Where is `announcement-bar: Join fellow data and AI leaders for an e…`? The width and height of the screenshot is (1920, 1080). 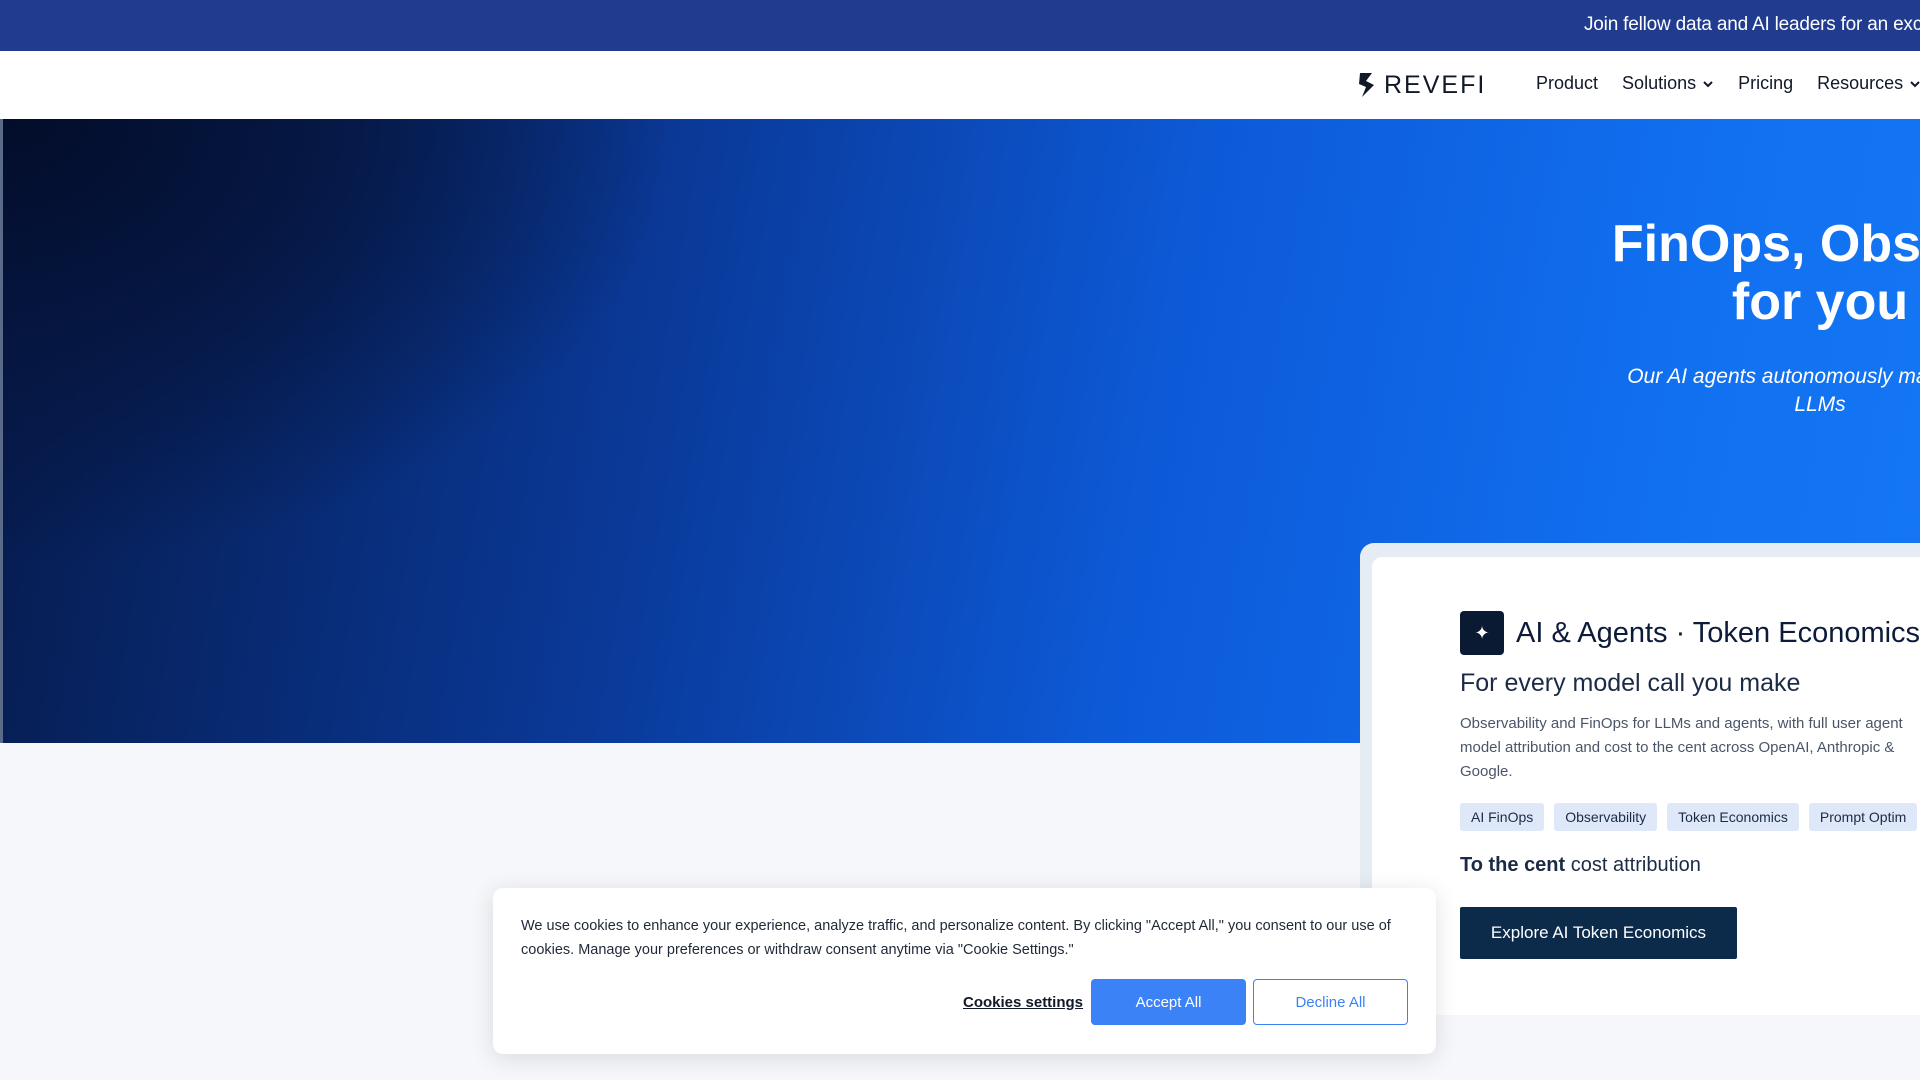 announcement-bar: Join fellow data and AI leaders for an e… is located at coordinates (960, 25).